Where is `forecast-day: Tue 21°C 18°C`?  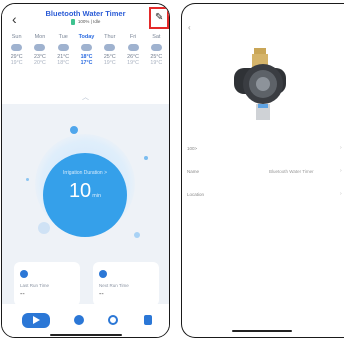 forecast-day: Tue 21°C 18°C is located at coordinates (63, 50).